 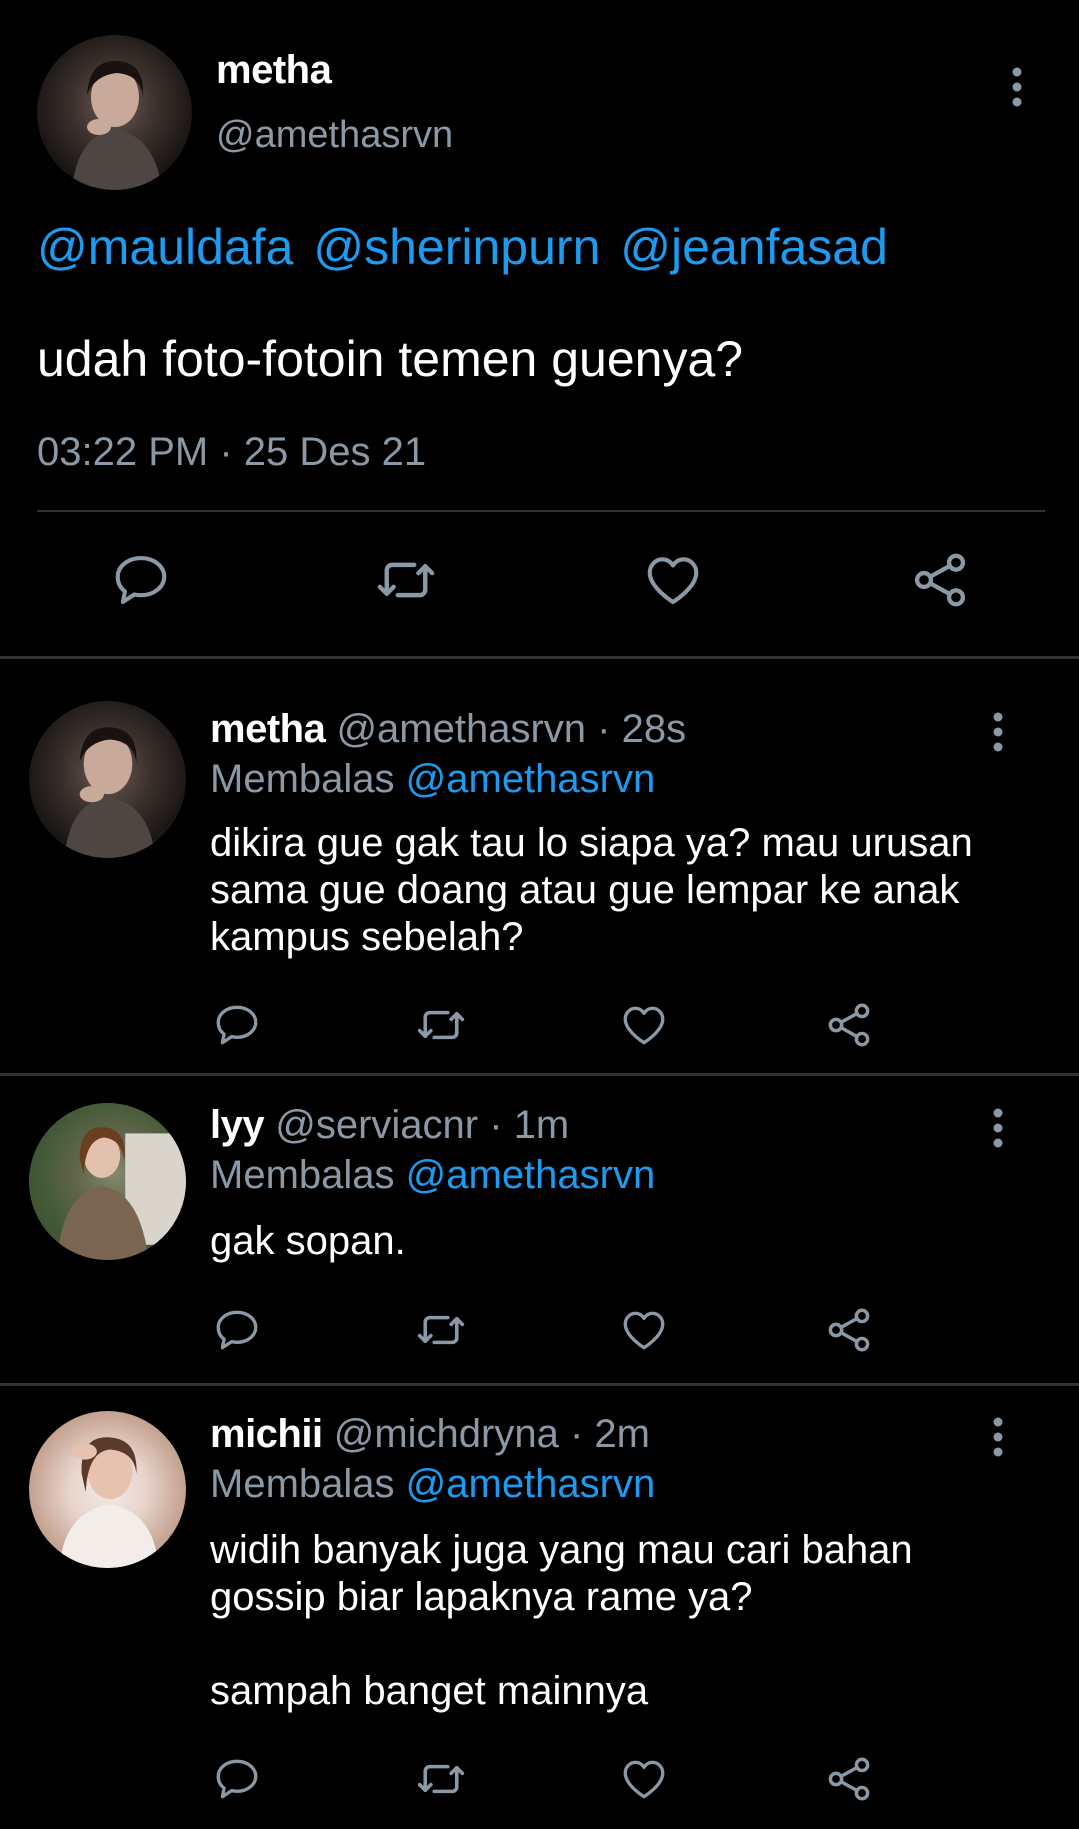 I want to click on author-name: michii, so click(x=266, y=1434).